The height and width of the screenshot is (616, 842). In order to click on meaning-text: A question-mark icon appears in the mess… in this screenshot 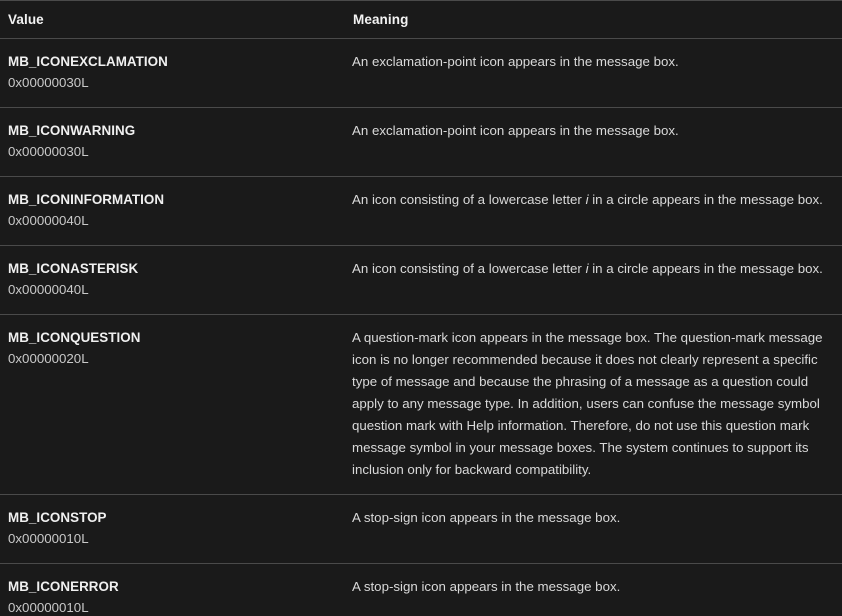, I will do `click(593, 404)`.